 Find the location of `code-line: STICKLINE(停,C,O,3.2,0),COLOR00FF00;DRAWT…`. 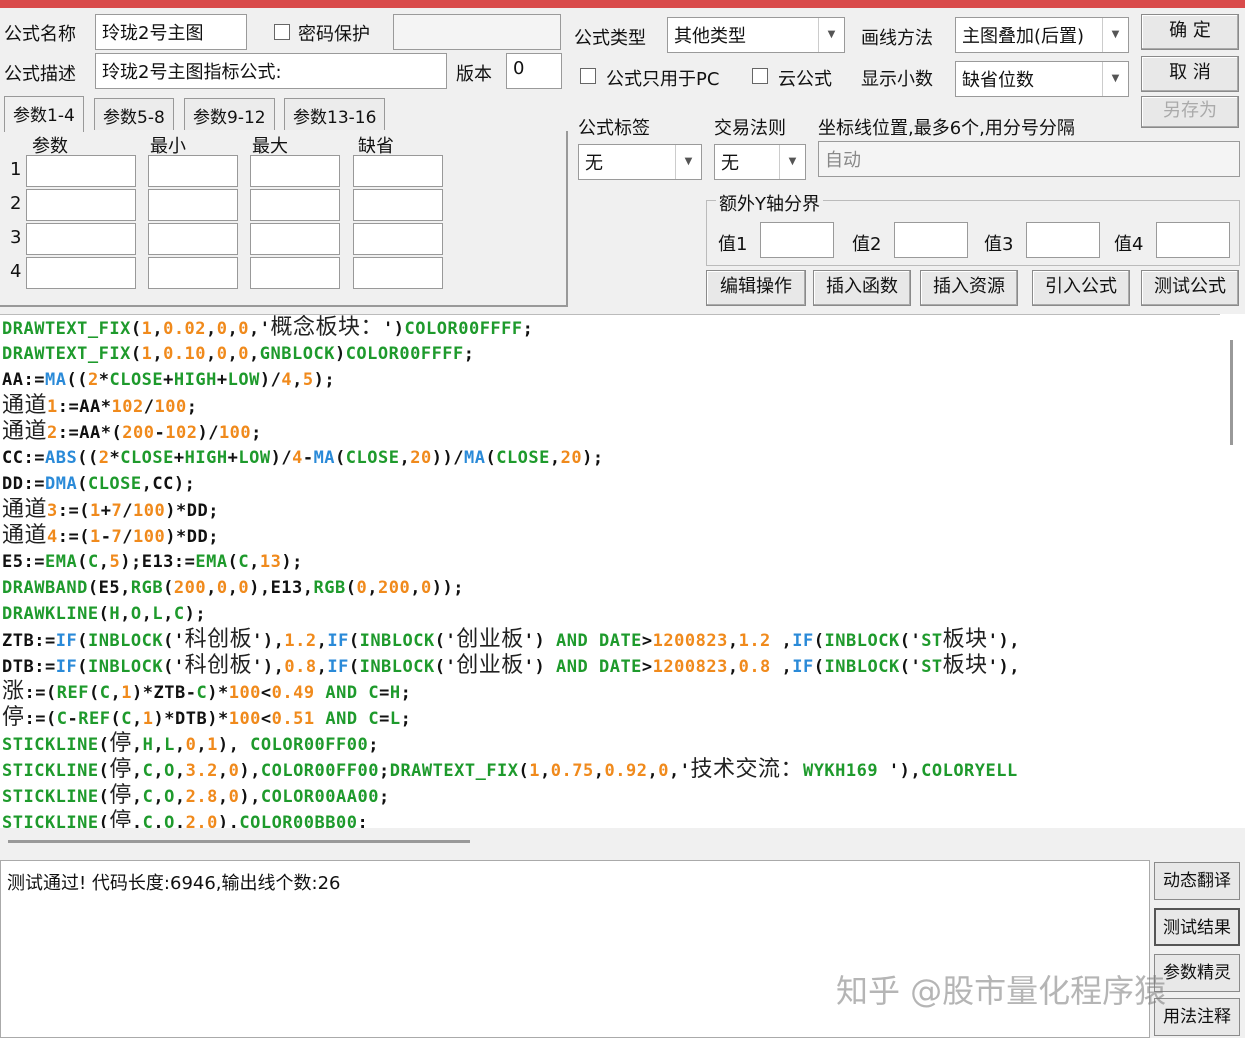

code-line: STICKLINE(停,C,O,3.2,0),COLOR00FF00;DRAWT… is located at coordinates (610, 770).